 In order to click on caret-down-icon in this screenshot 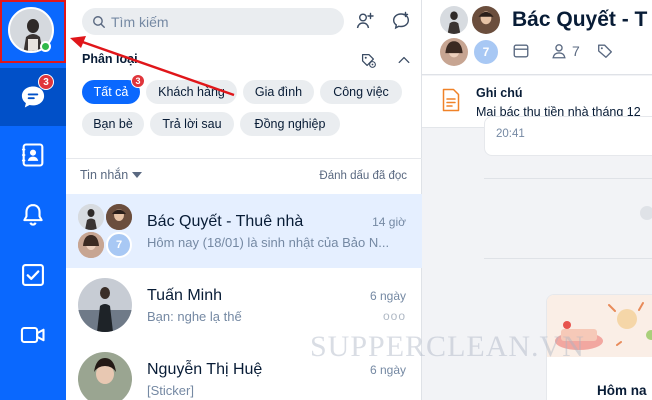, I will do `click(137, 175)`.